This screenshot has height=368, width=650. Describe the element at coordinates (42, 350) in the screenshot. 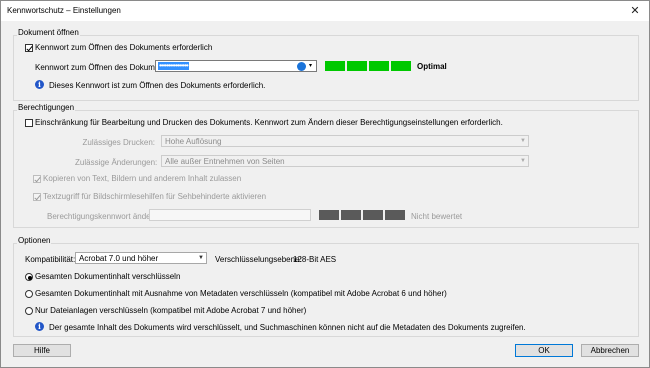

I see `help-button: Hilfe` at that location.